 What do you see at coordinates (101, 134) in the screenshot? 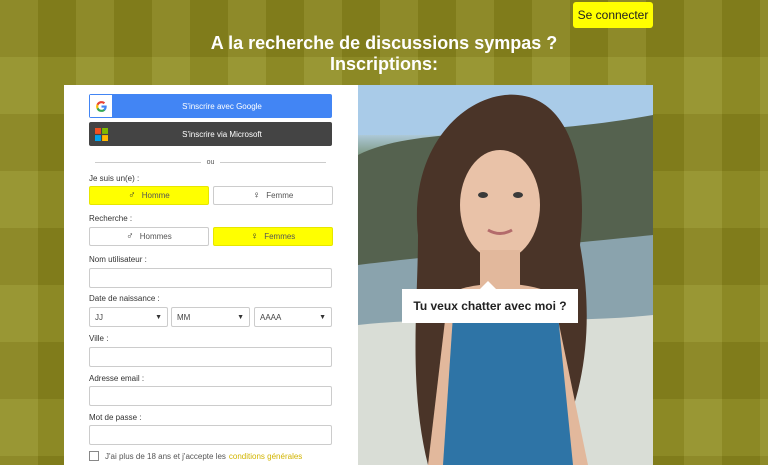
I see `microsoft-icon` at bounding box center [101, 134].